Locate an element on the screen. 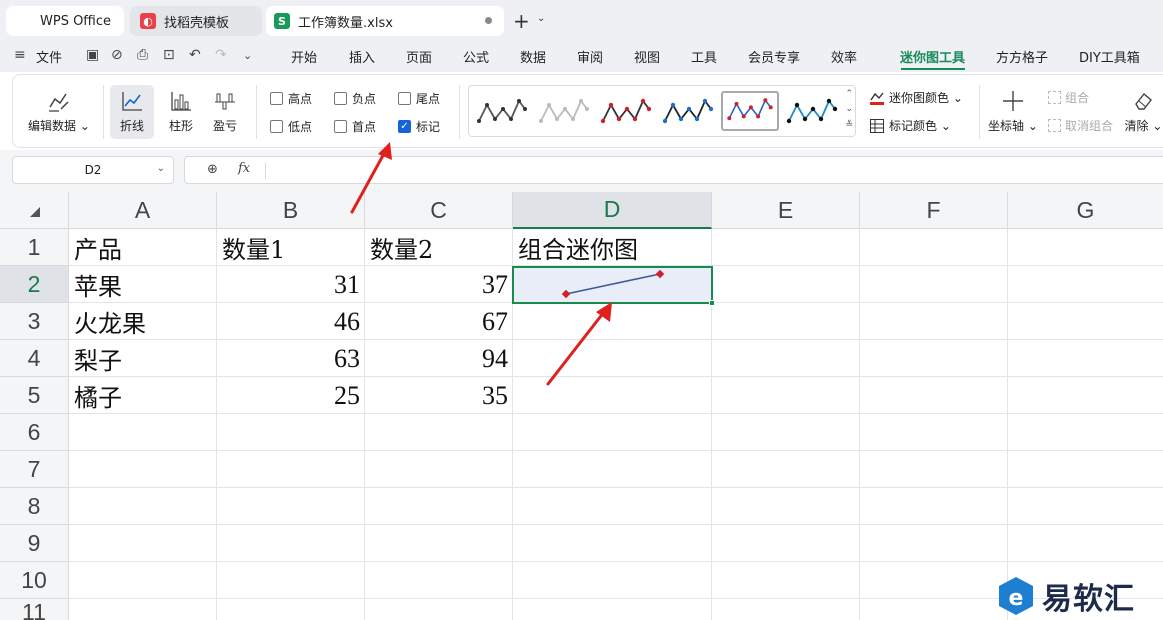 This screenshot has width=1163, height=620. save-icon: ▣ is located at coordinates (92, 55).